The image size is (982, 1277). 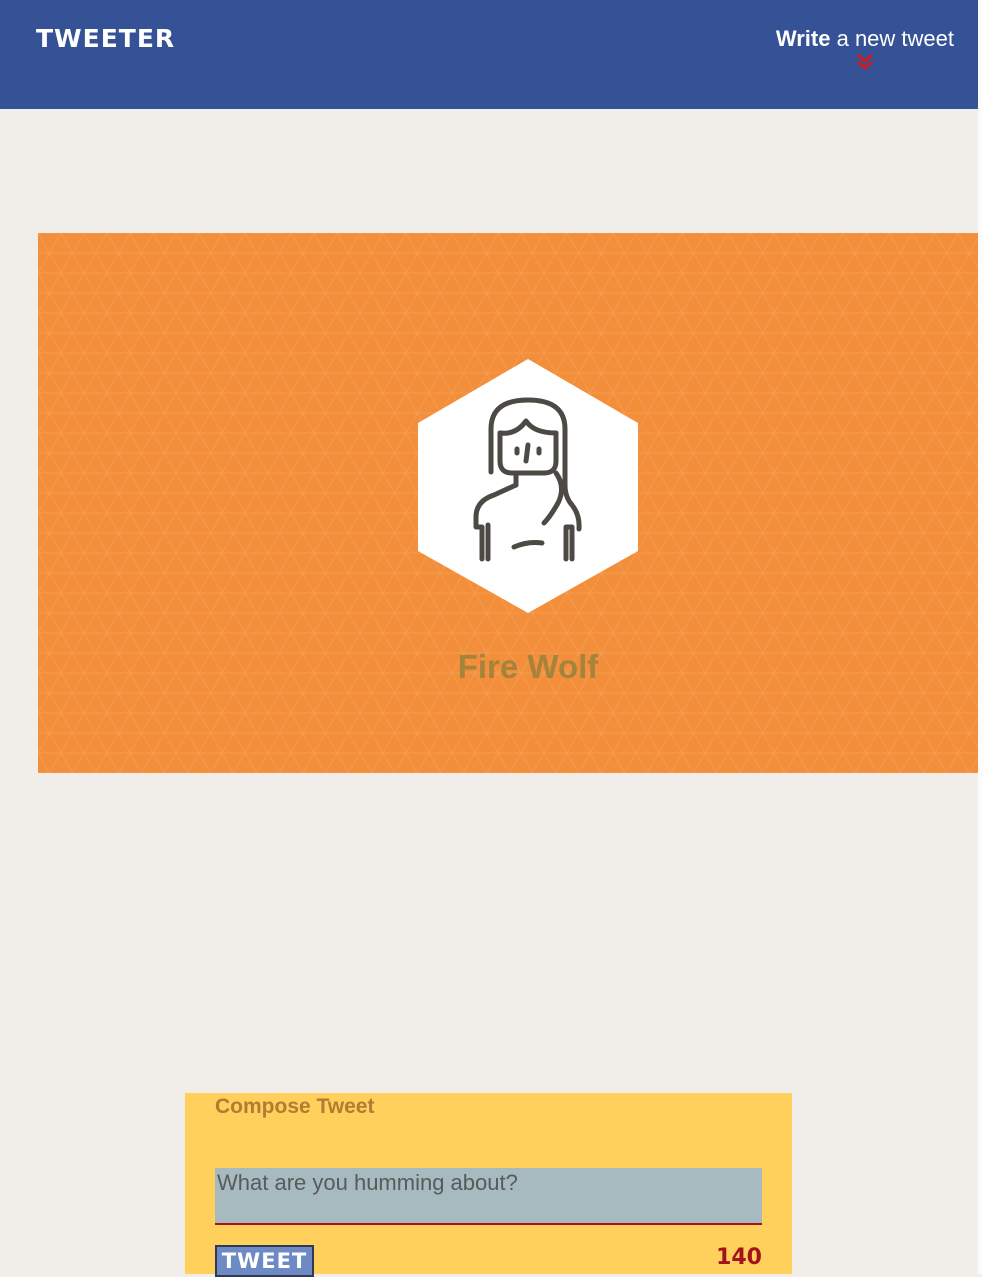 I want to click on app-logo: TWEETER, so click(x=105, y=39).